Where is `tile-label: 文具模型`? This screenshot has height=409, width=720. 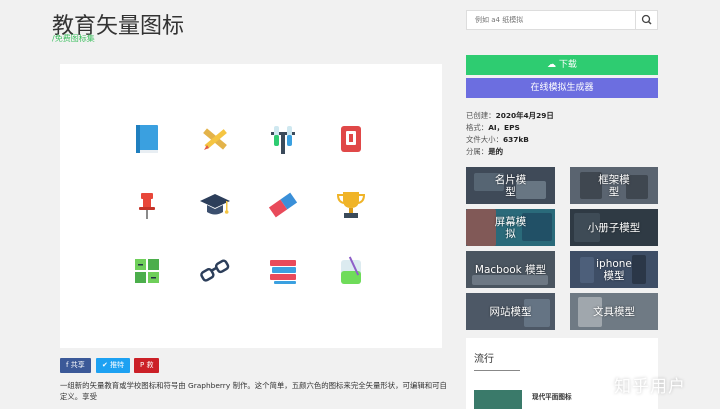 tile-label: 文具模型 is located at coordinates (614, 311).